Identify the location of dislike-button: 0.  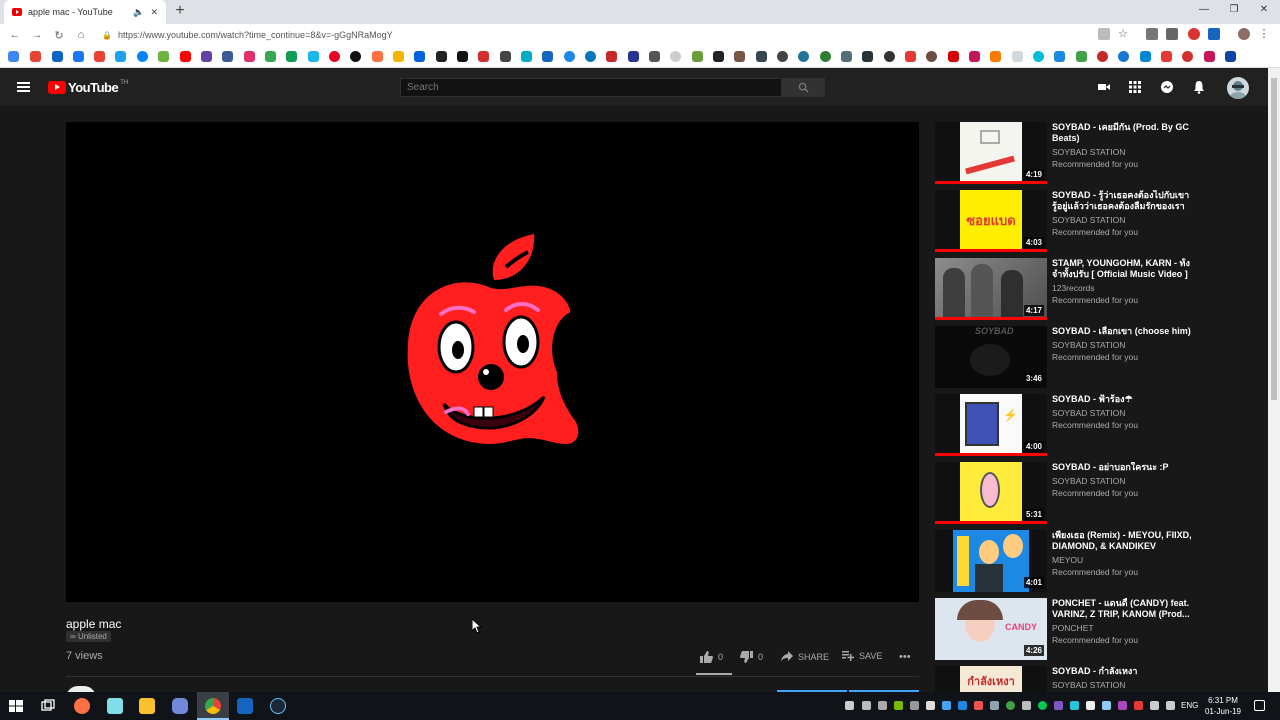
(751, 657).